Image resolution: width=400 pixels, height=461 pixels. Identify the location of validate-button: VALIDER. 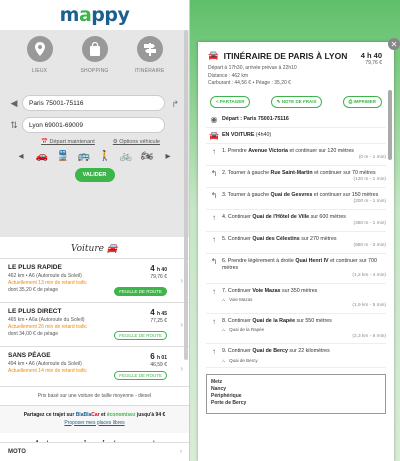
(94, 175).